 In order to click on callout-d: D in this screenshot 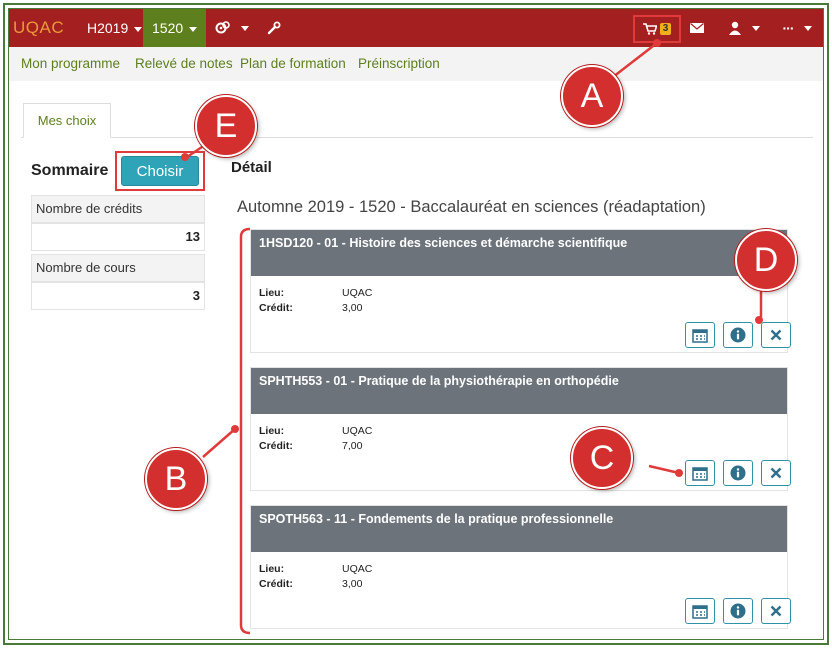, I will do `click(766, 260)`.